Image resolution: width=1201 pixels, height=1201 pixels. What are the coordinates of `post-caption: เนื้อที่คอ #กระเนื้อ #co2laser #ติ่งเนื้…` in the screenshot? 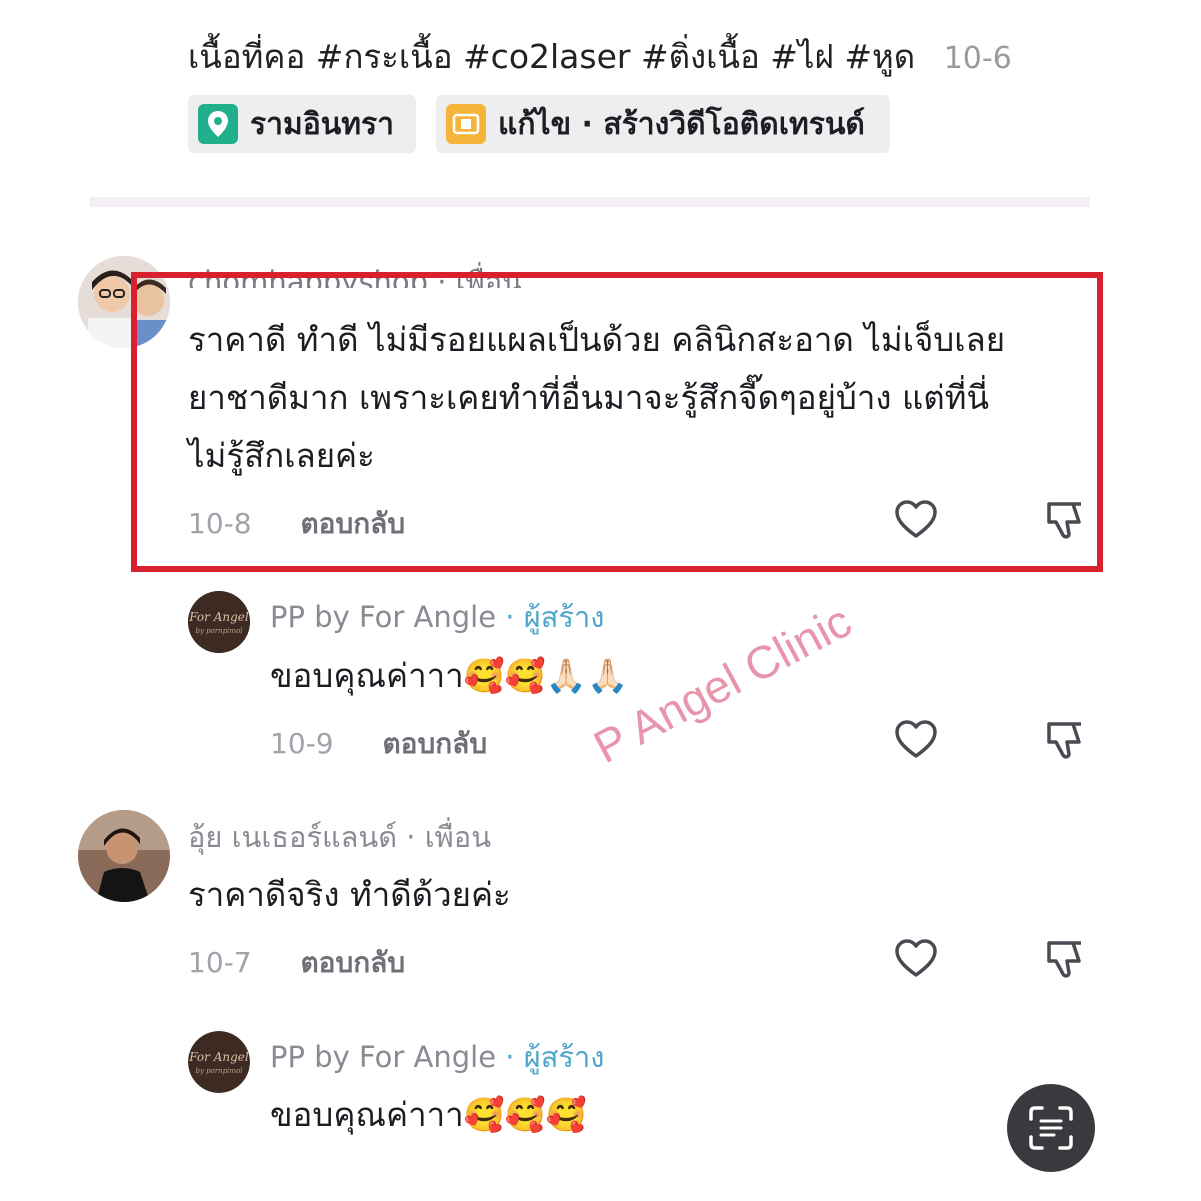 It's located at (600, 56).